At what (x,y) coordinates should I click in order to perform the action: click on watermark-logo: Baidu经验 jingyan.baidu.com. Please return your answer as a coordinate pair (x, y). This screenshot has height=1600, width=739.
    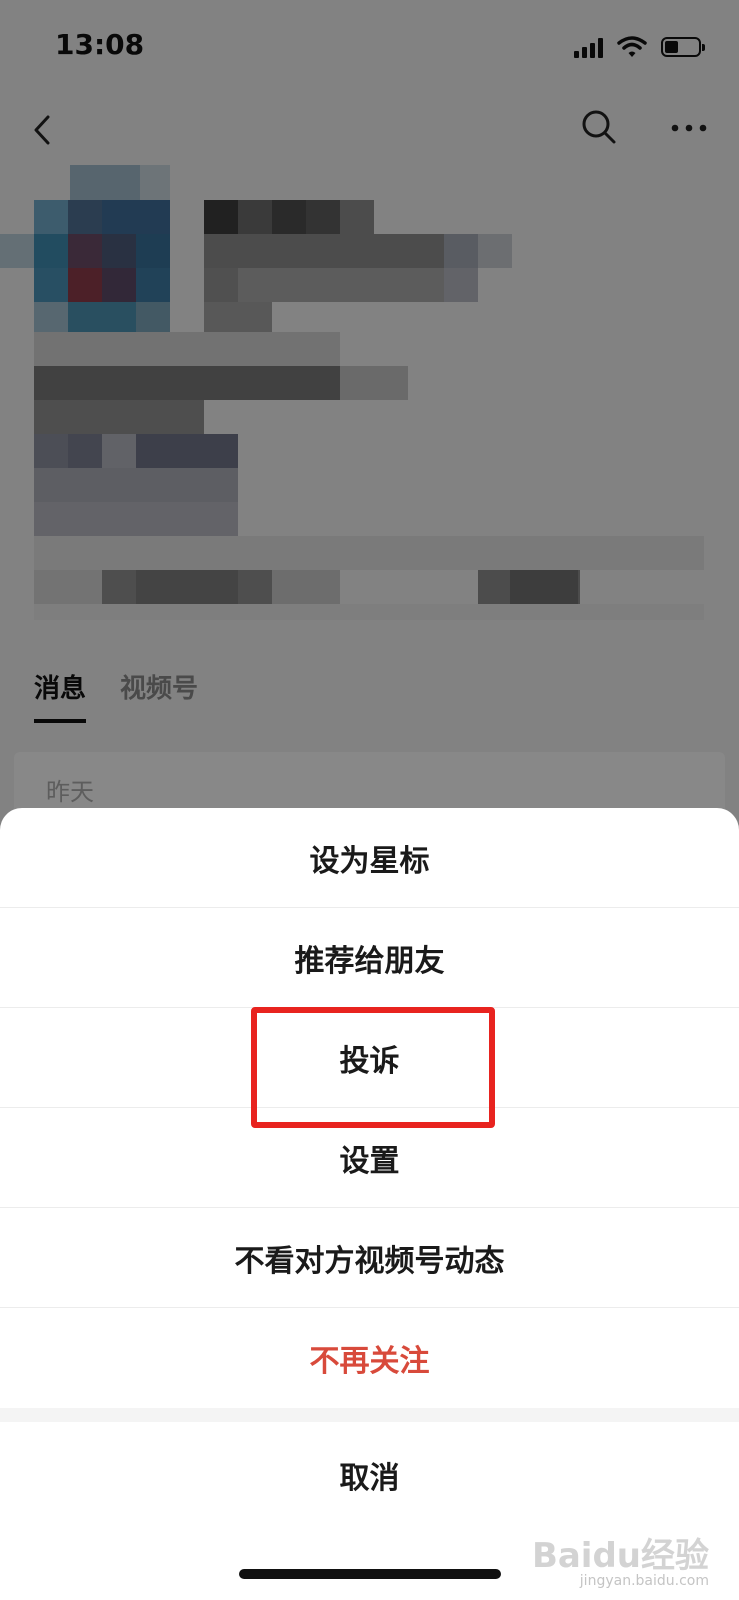
    Looking at the image, I should click on (620, 1558).